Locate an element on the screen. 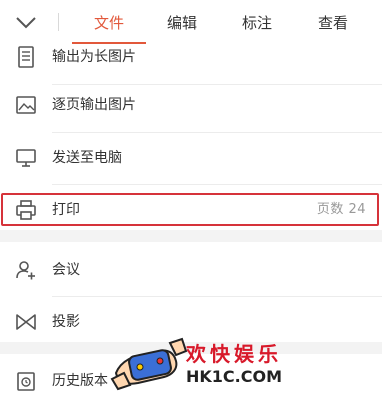  menu-item-label: 会议 is located at coordinates (66, 270).